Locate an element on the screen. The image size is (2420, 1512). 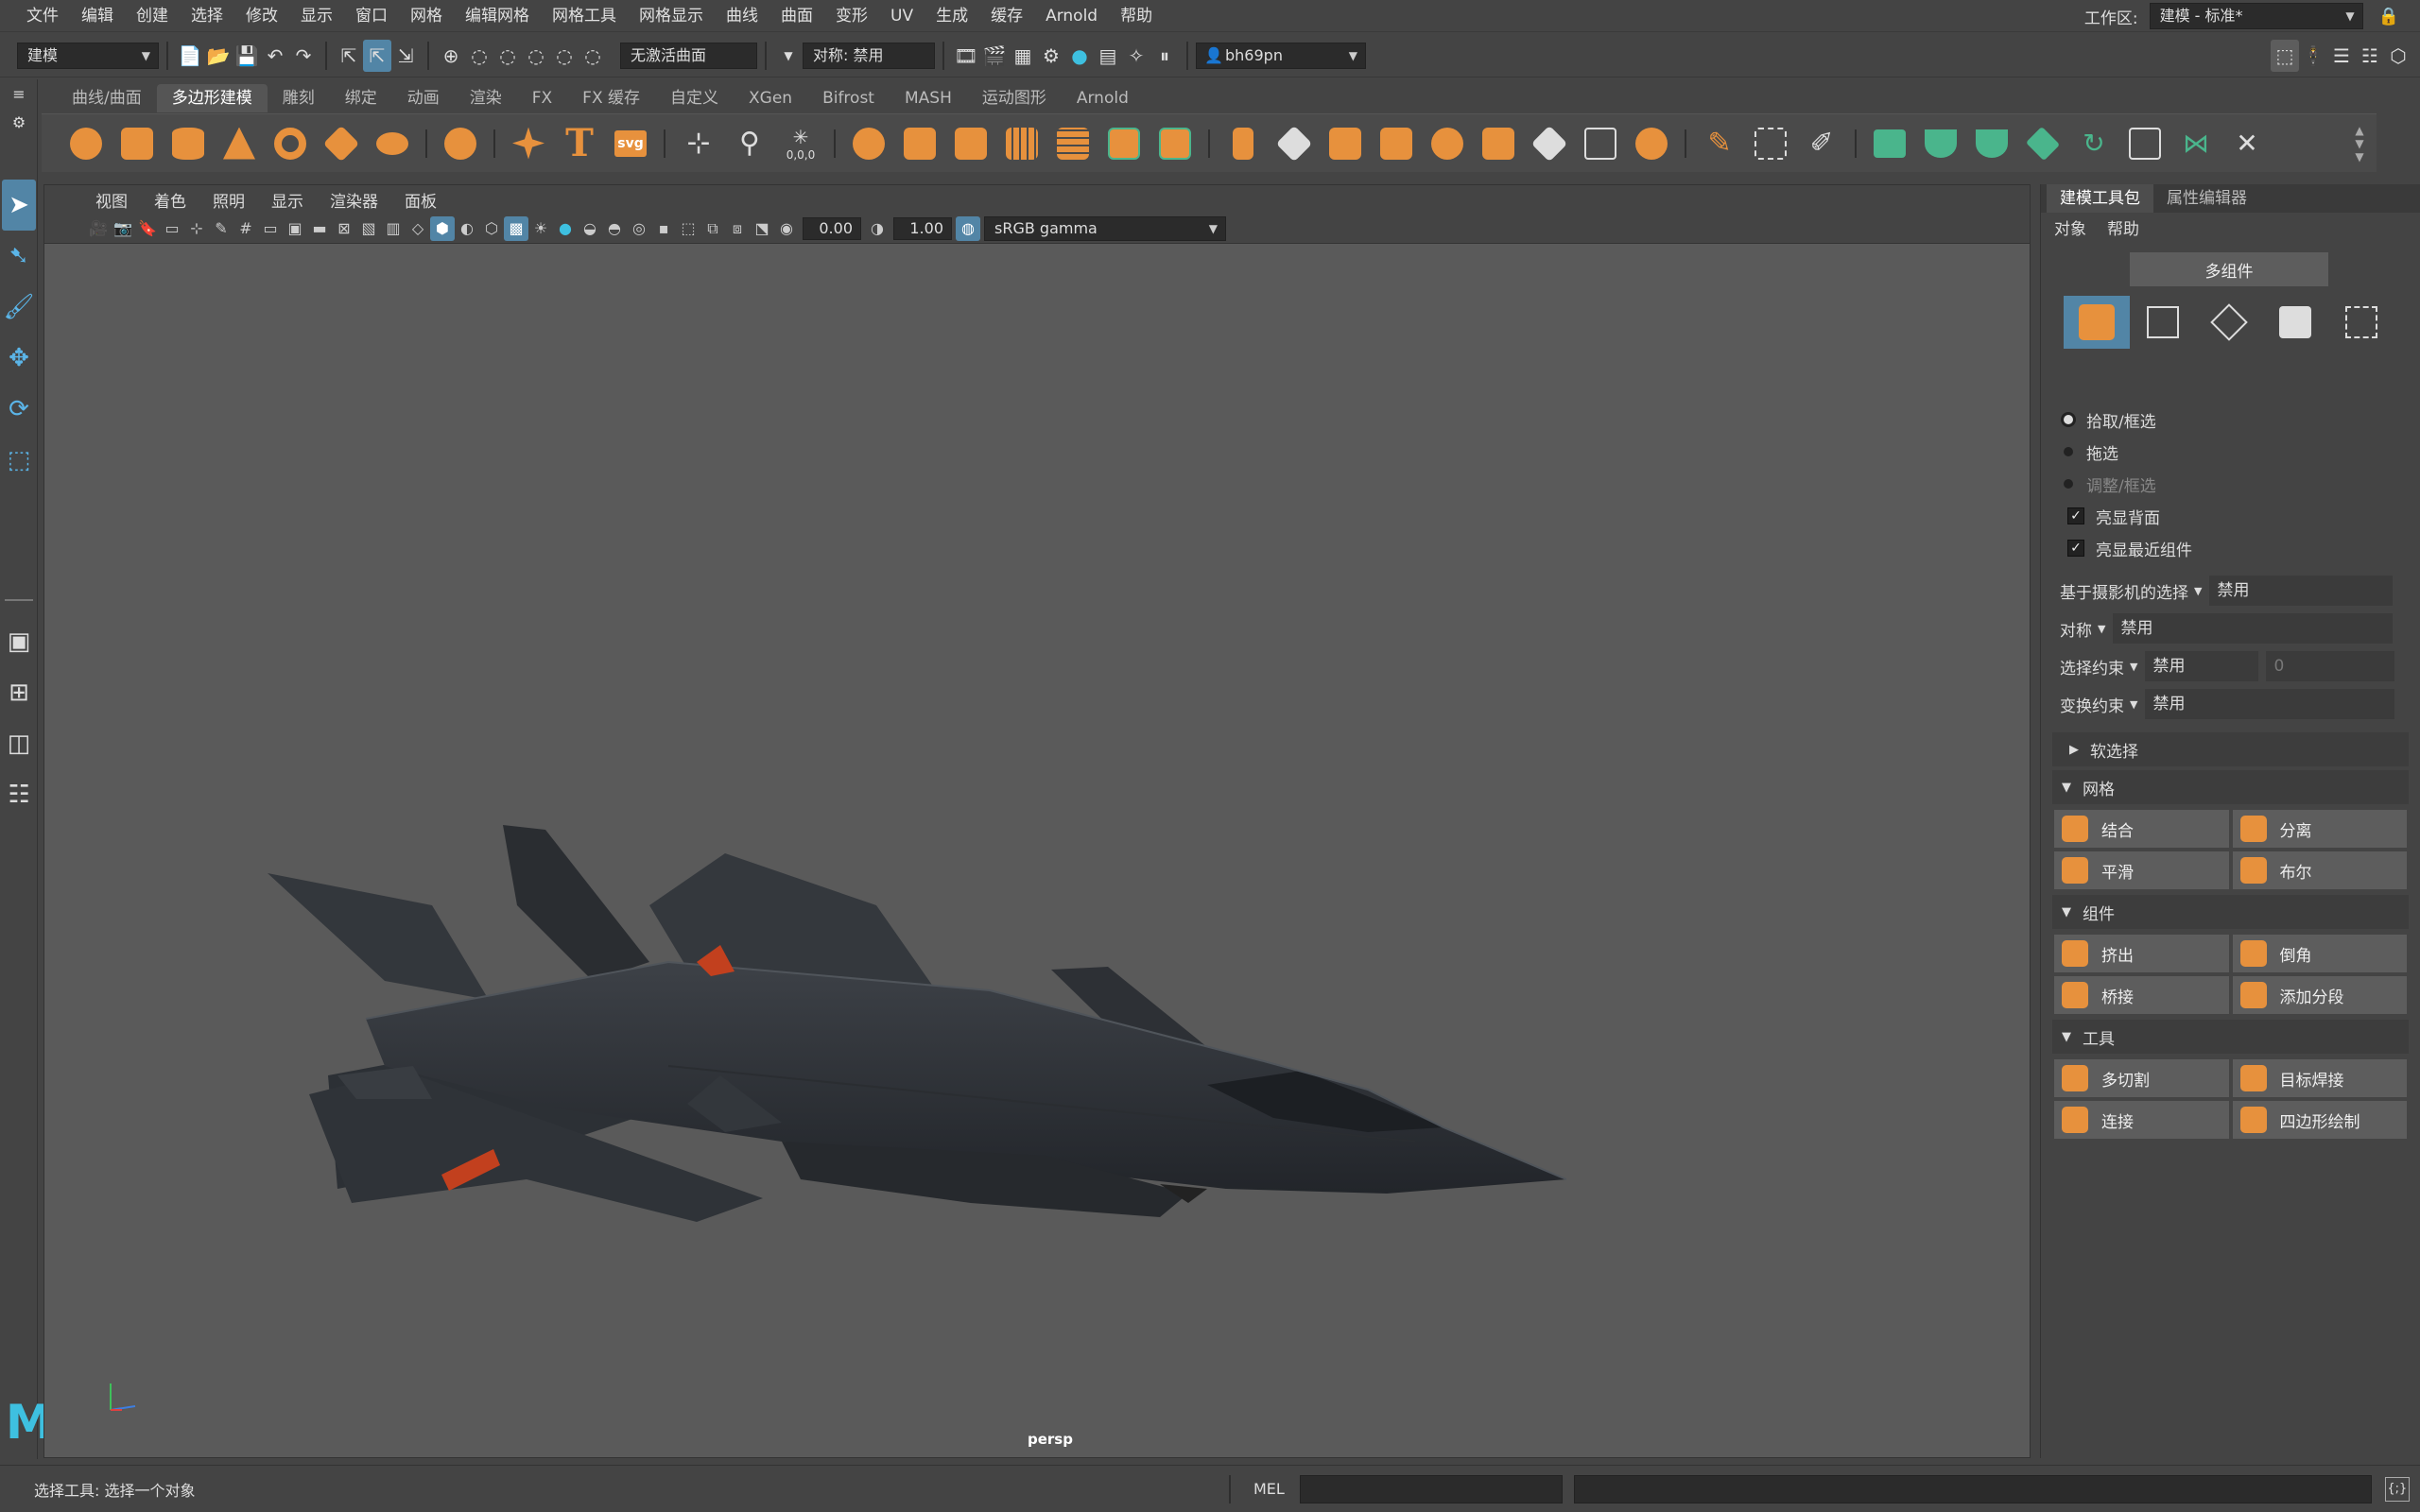
snap-curve-icon: ◌ is located at coordinates (479, 56).